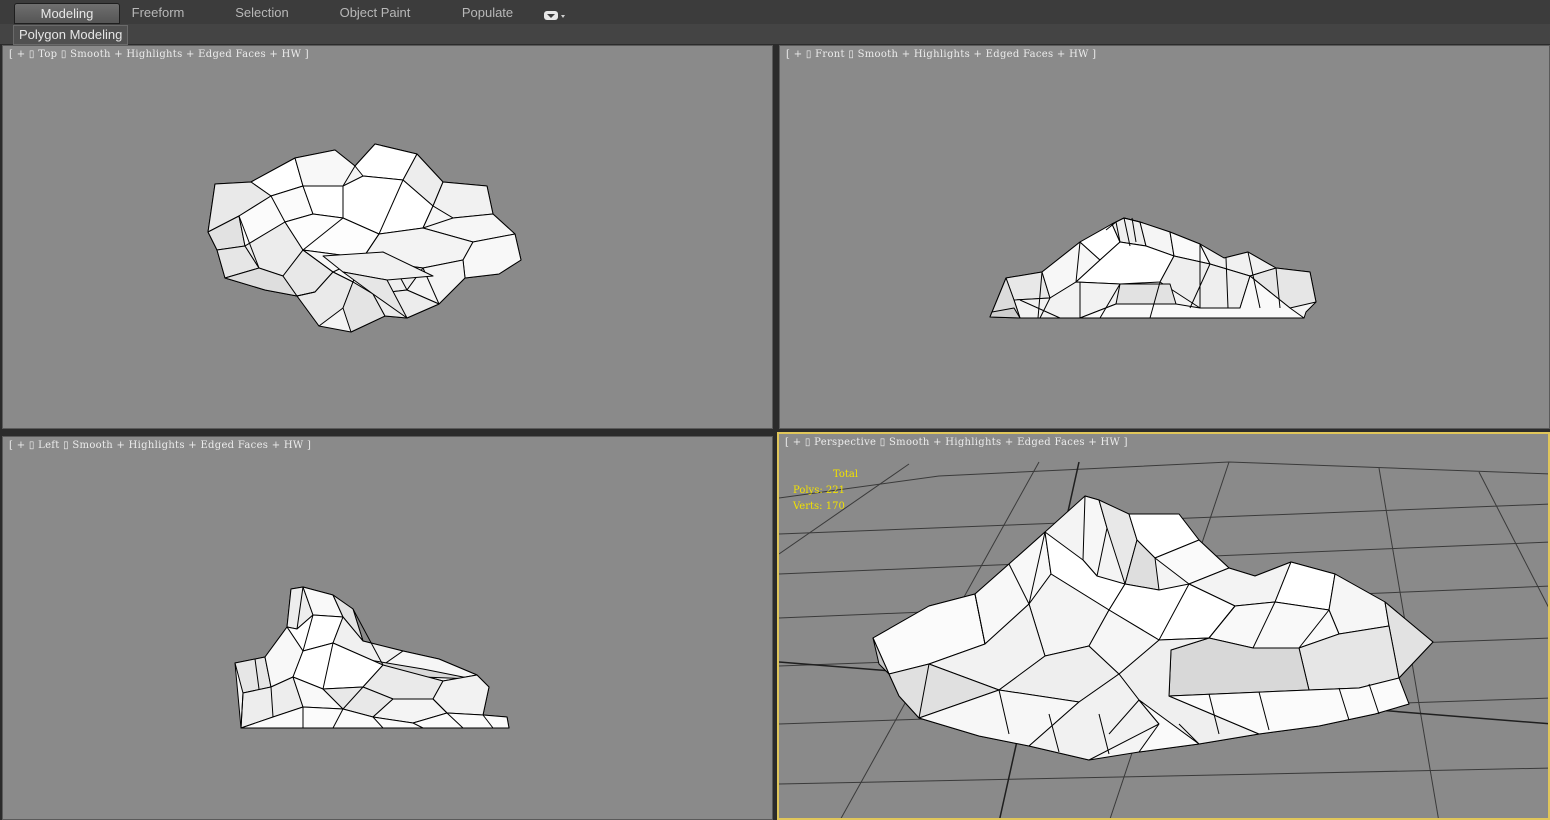 Image resolution: width=1550 pixels, height=820 pixels. What do you see at coordinates (1153, 628) in the screenshot?
I see `rock-mesh-perspective` at bounding box center [1153, 628].